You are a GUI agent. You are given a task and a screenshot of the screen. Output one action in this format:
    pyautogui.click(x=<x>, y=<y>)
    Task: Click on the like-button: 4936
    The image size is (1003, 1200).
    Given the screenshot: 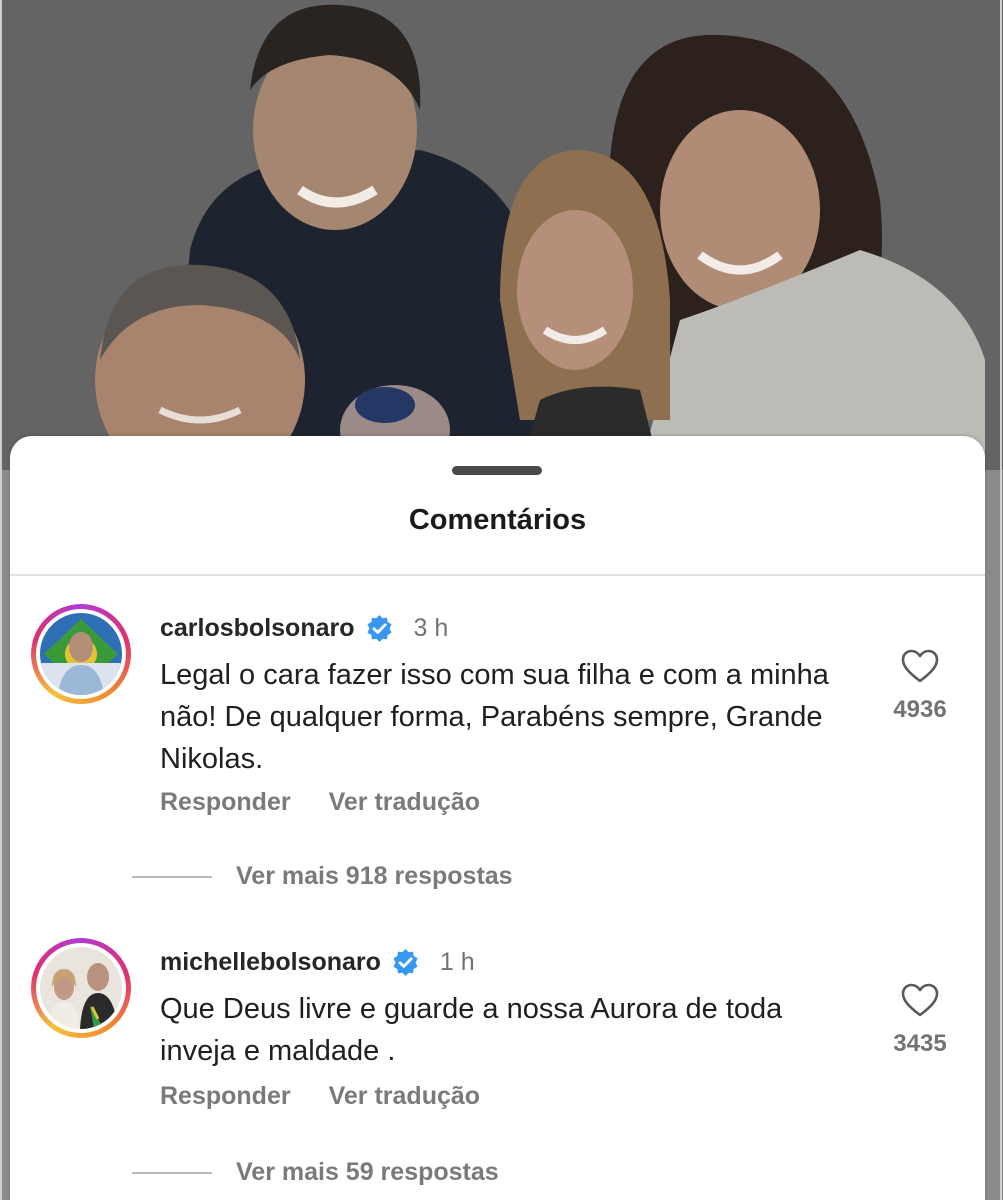 What is the action you would take?
    pyautogui.click(x=920, y=686)
    